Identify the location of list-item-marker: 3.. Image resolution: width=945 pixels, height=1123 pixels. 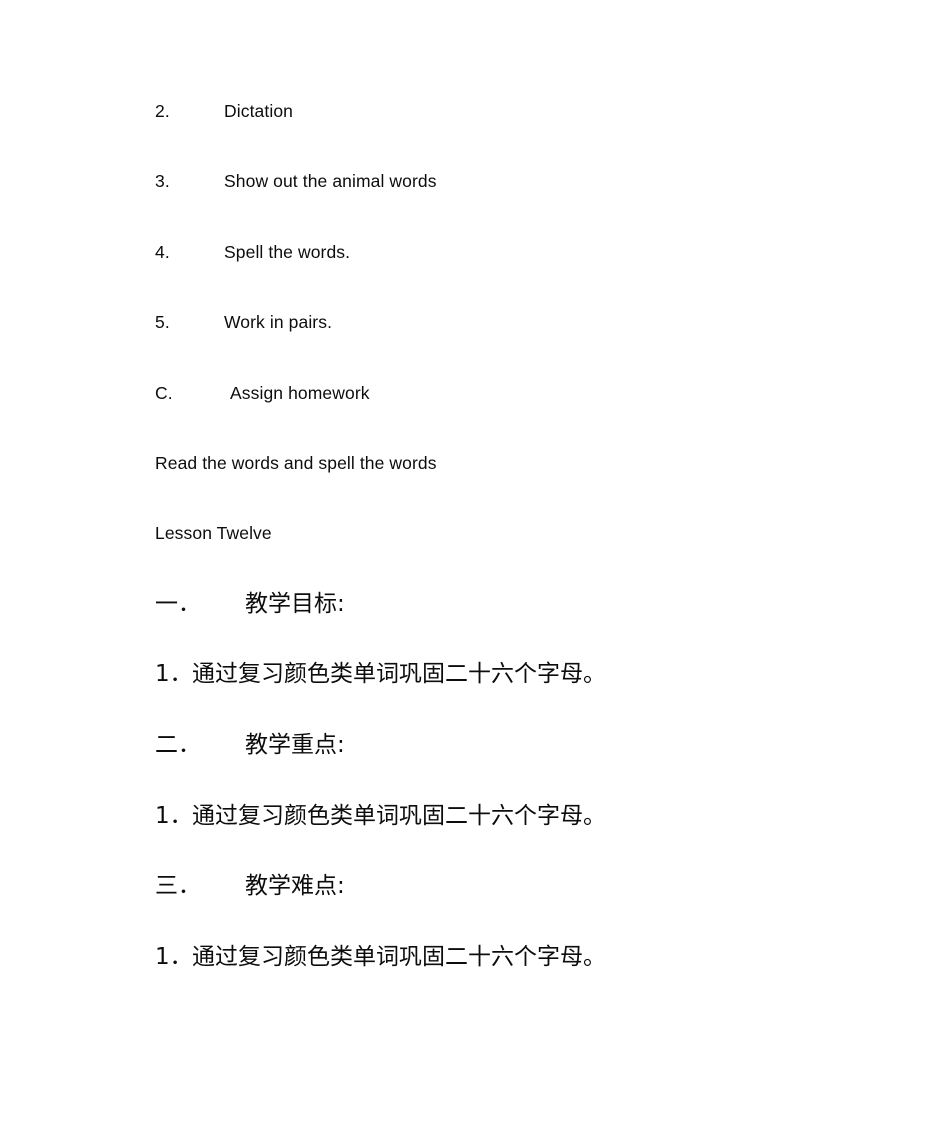
(162, 181).